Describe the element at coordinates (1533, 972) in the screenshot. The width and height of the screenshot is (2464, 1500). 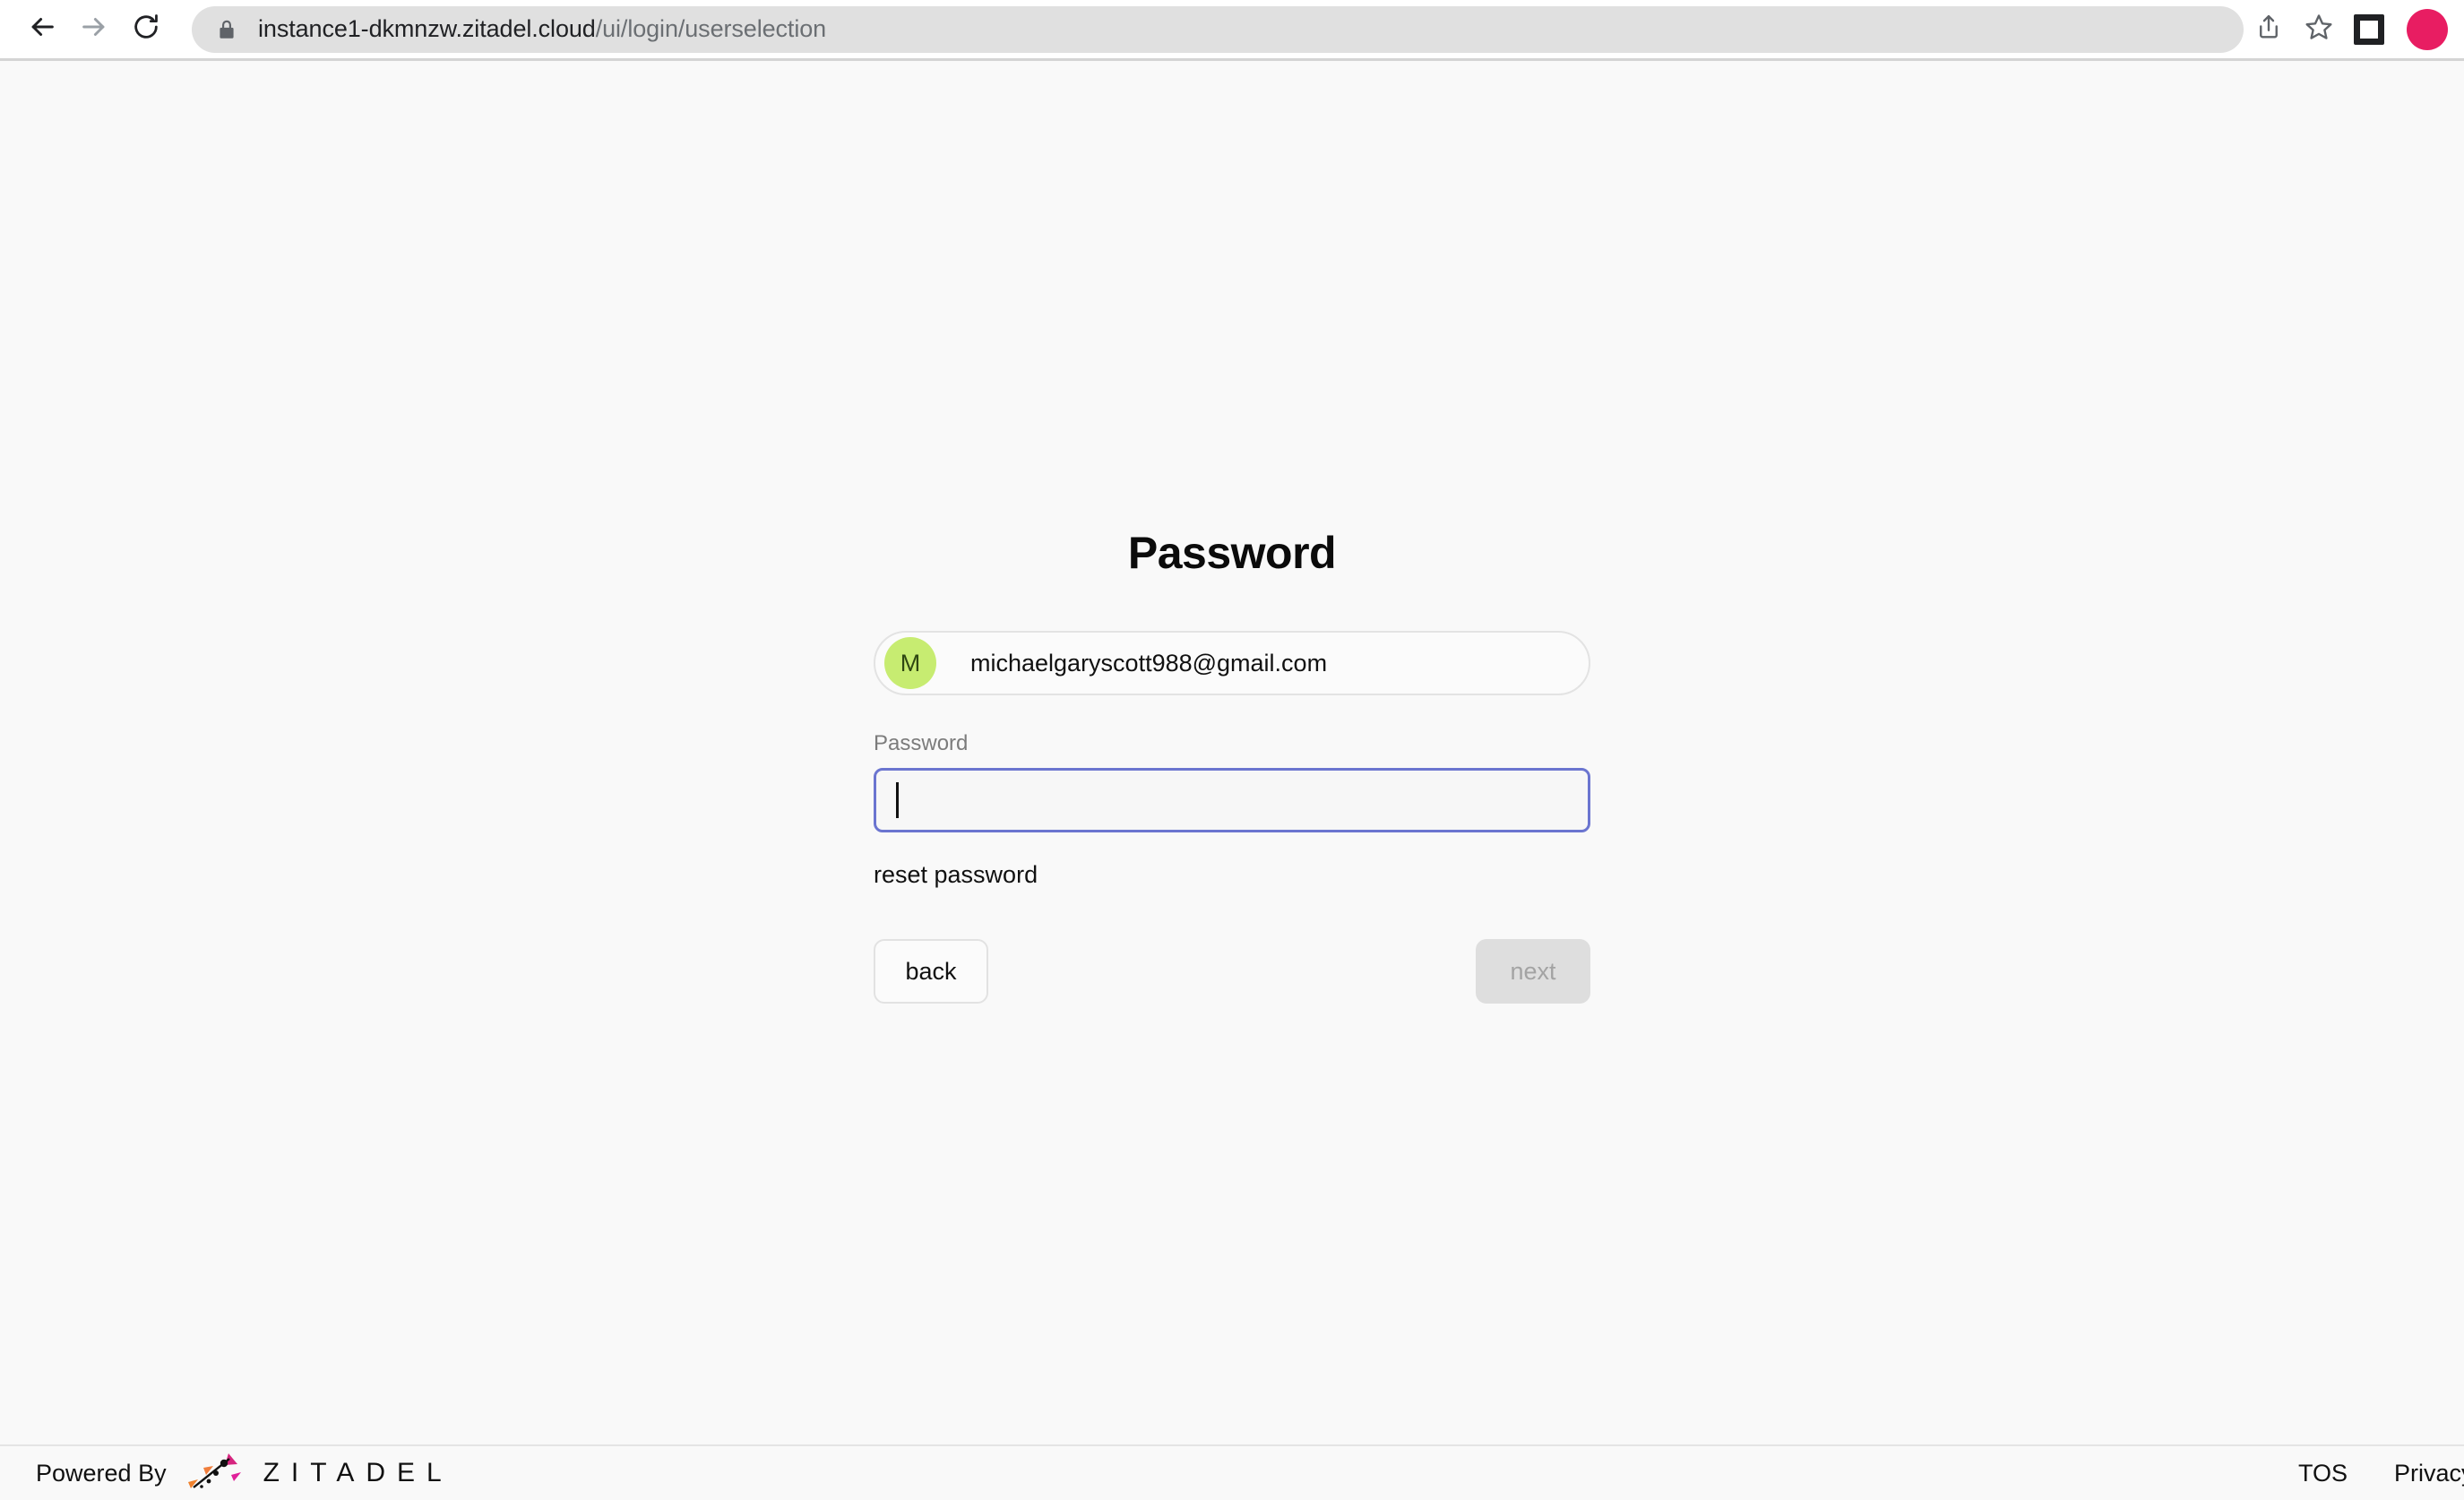
I see `next-button: next` at that location.